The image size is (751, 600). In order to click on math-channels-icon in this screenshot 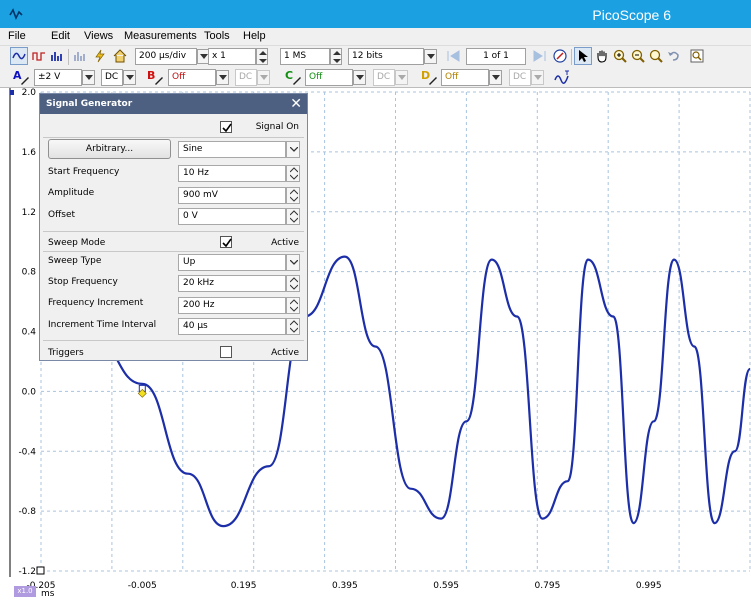, I will do `click(562, 77)`.